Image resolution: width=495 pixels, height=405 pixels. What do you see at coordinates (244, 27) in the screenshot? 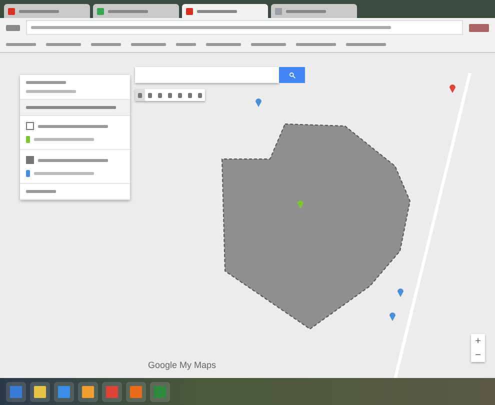
I see `address-bar` at bounding box center [244, 27].